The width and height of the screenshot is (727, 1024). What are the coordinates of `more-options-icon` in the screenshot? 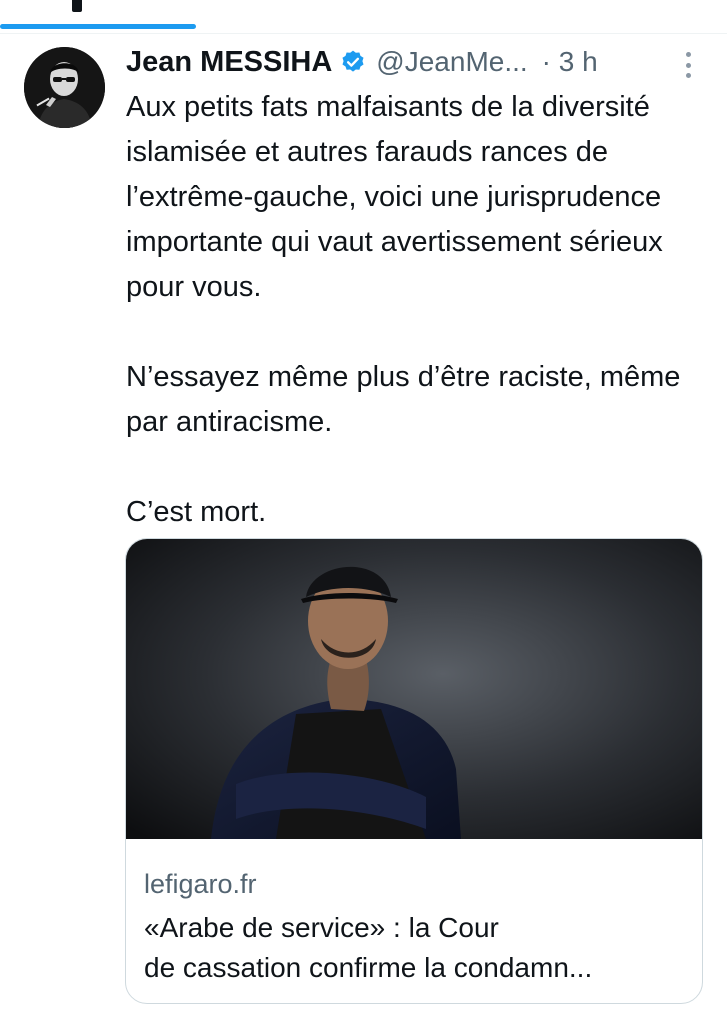 It's located at (688, 65).